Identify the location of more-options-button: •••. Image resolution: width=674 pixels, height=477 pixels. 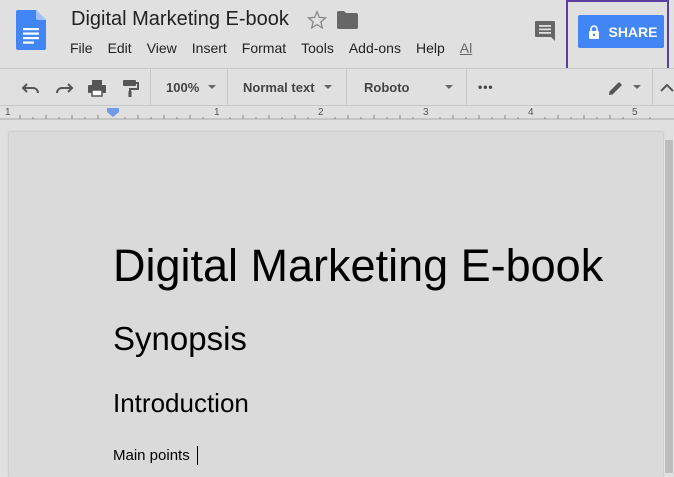
(486, 87).